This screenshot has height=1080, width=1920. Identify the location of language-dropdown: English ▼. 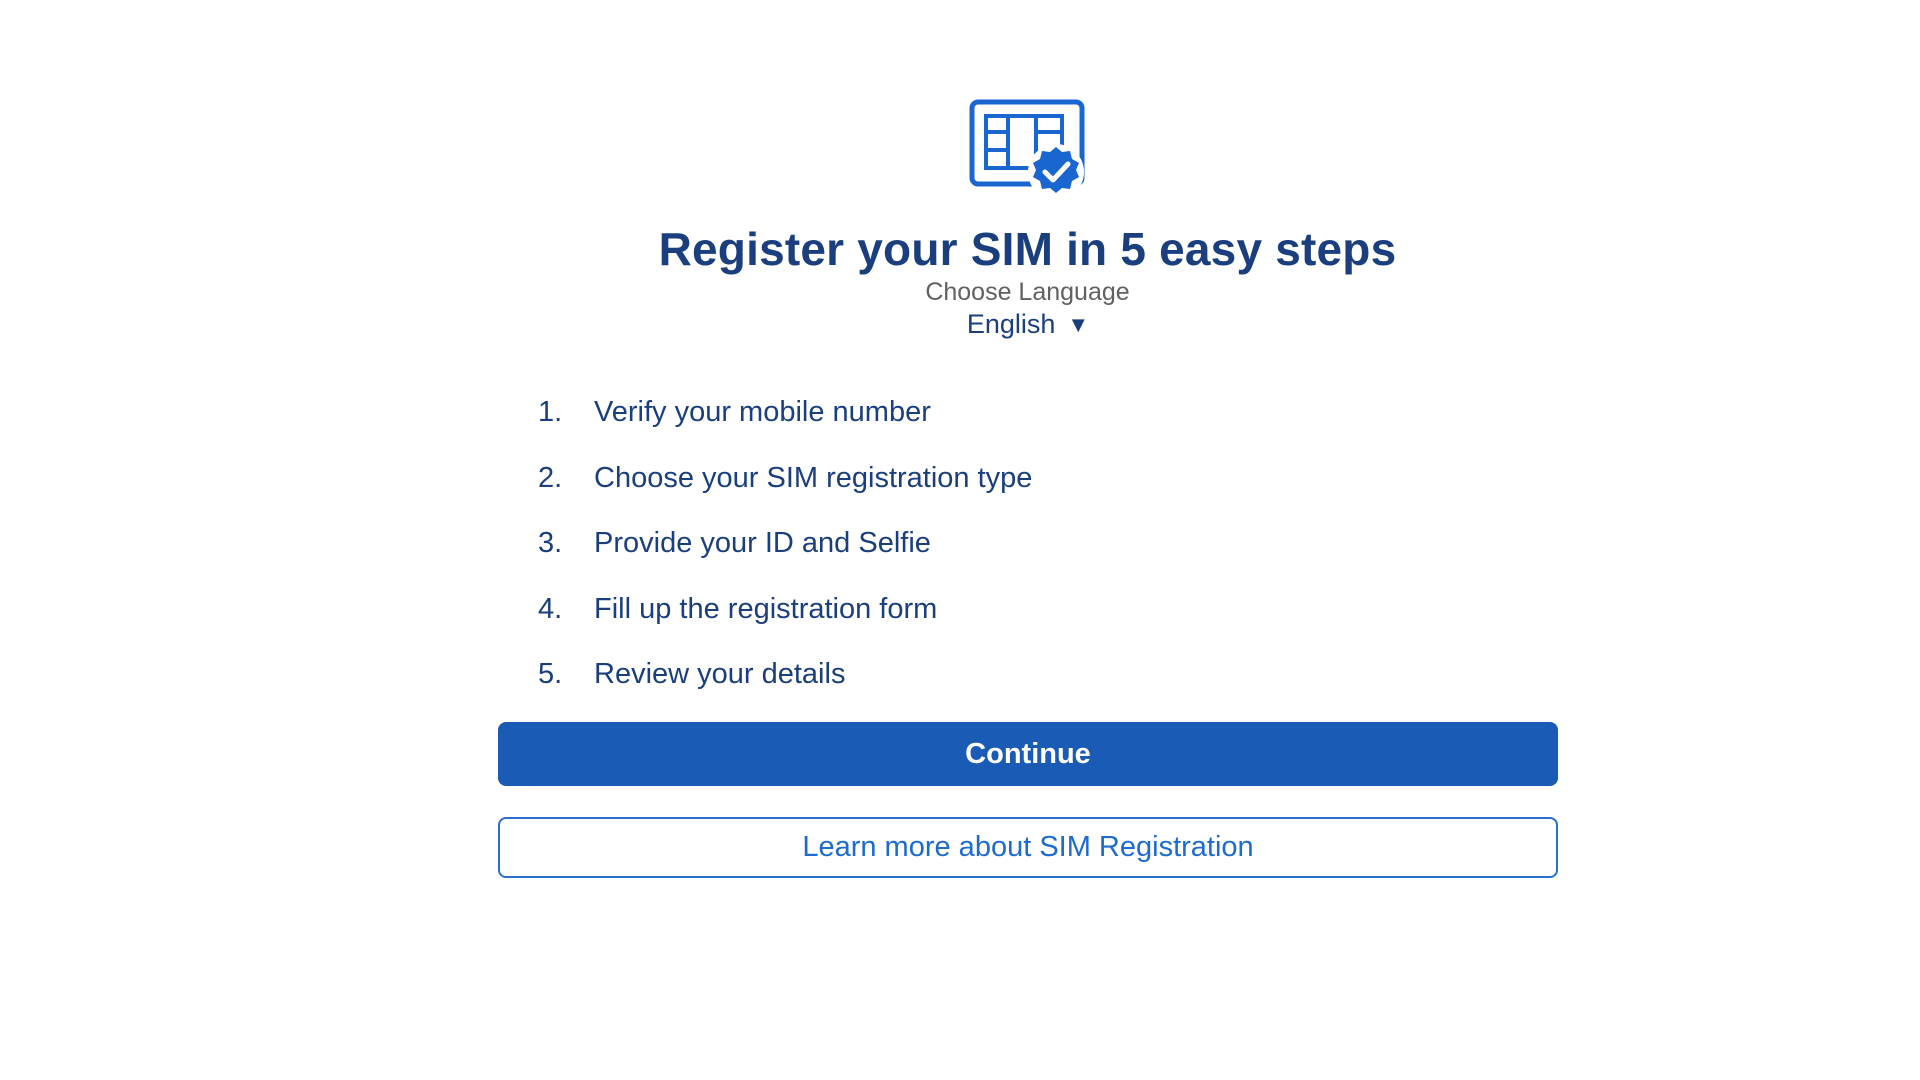
(1028, 324).